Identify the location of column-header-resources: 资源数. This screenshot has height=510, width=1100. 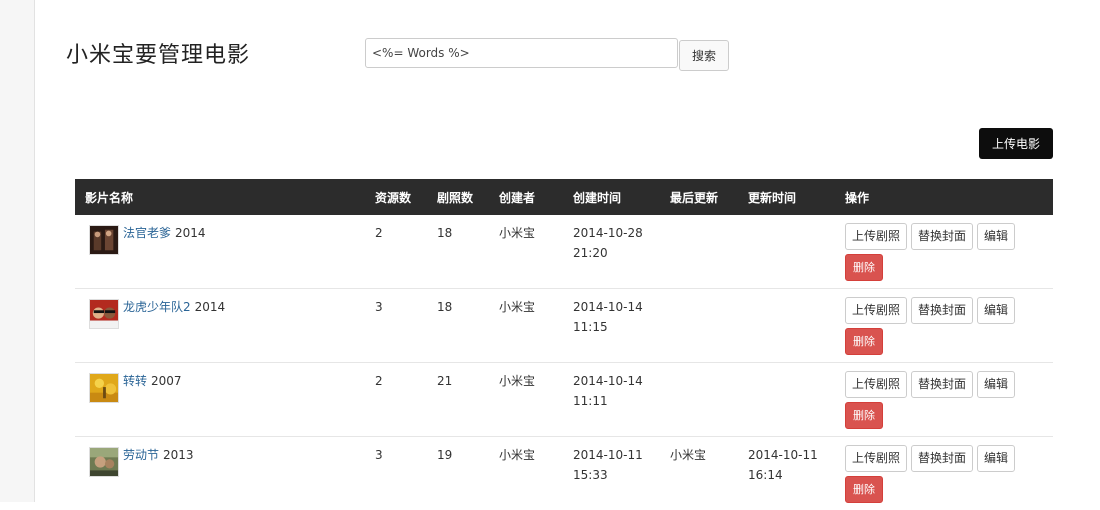
(396, 197).